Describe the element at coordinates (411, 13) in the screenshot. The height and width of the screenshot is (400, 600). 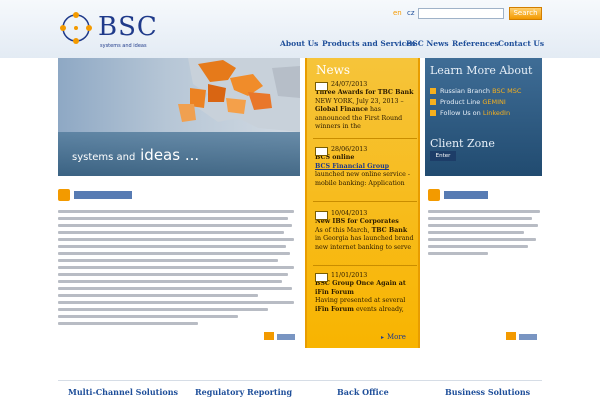
I see `lang-cz: cz` at that location.